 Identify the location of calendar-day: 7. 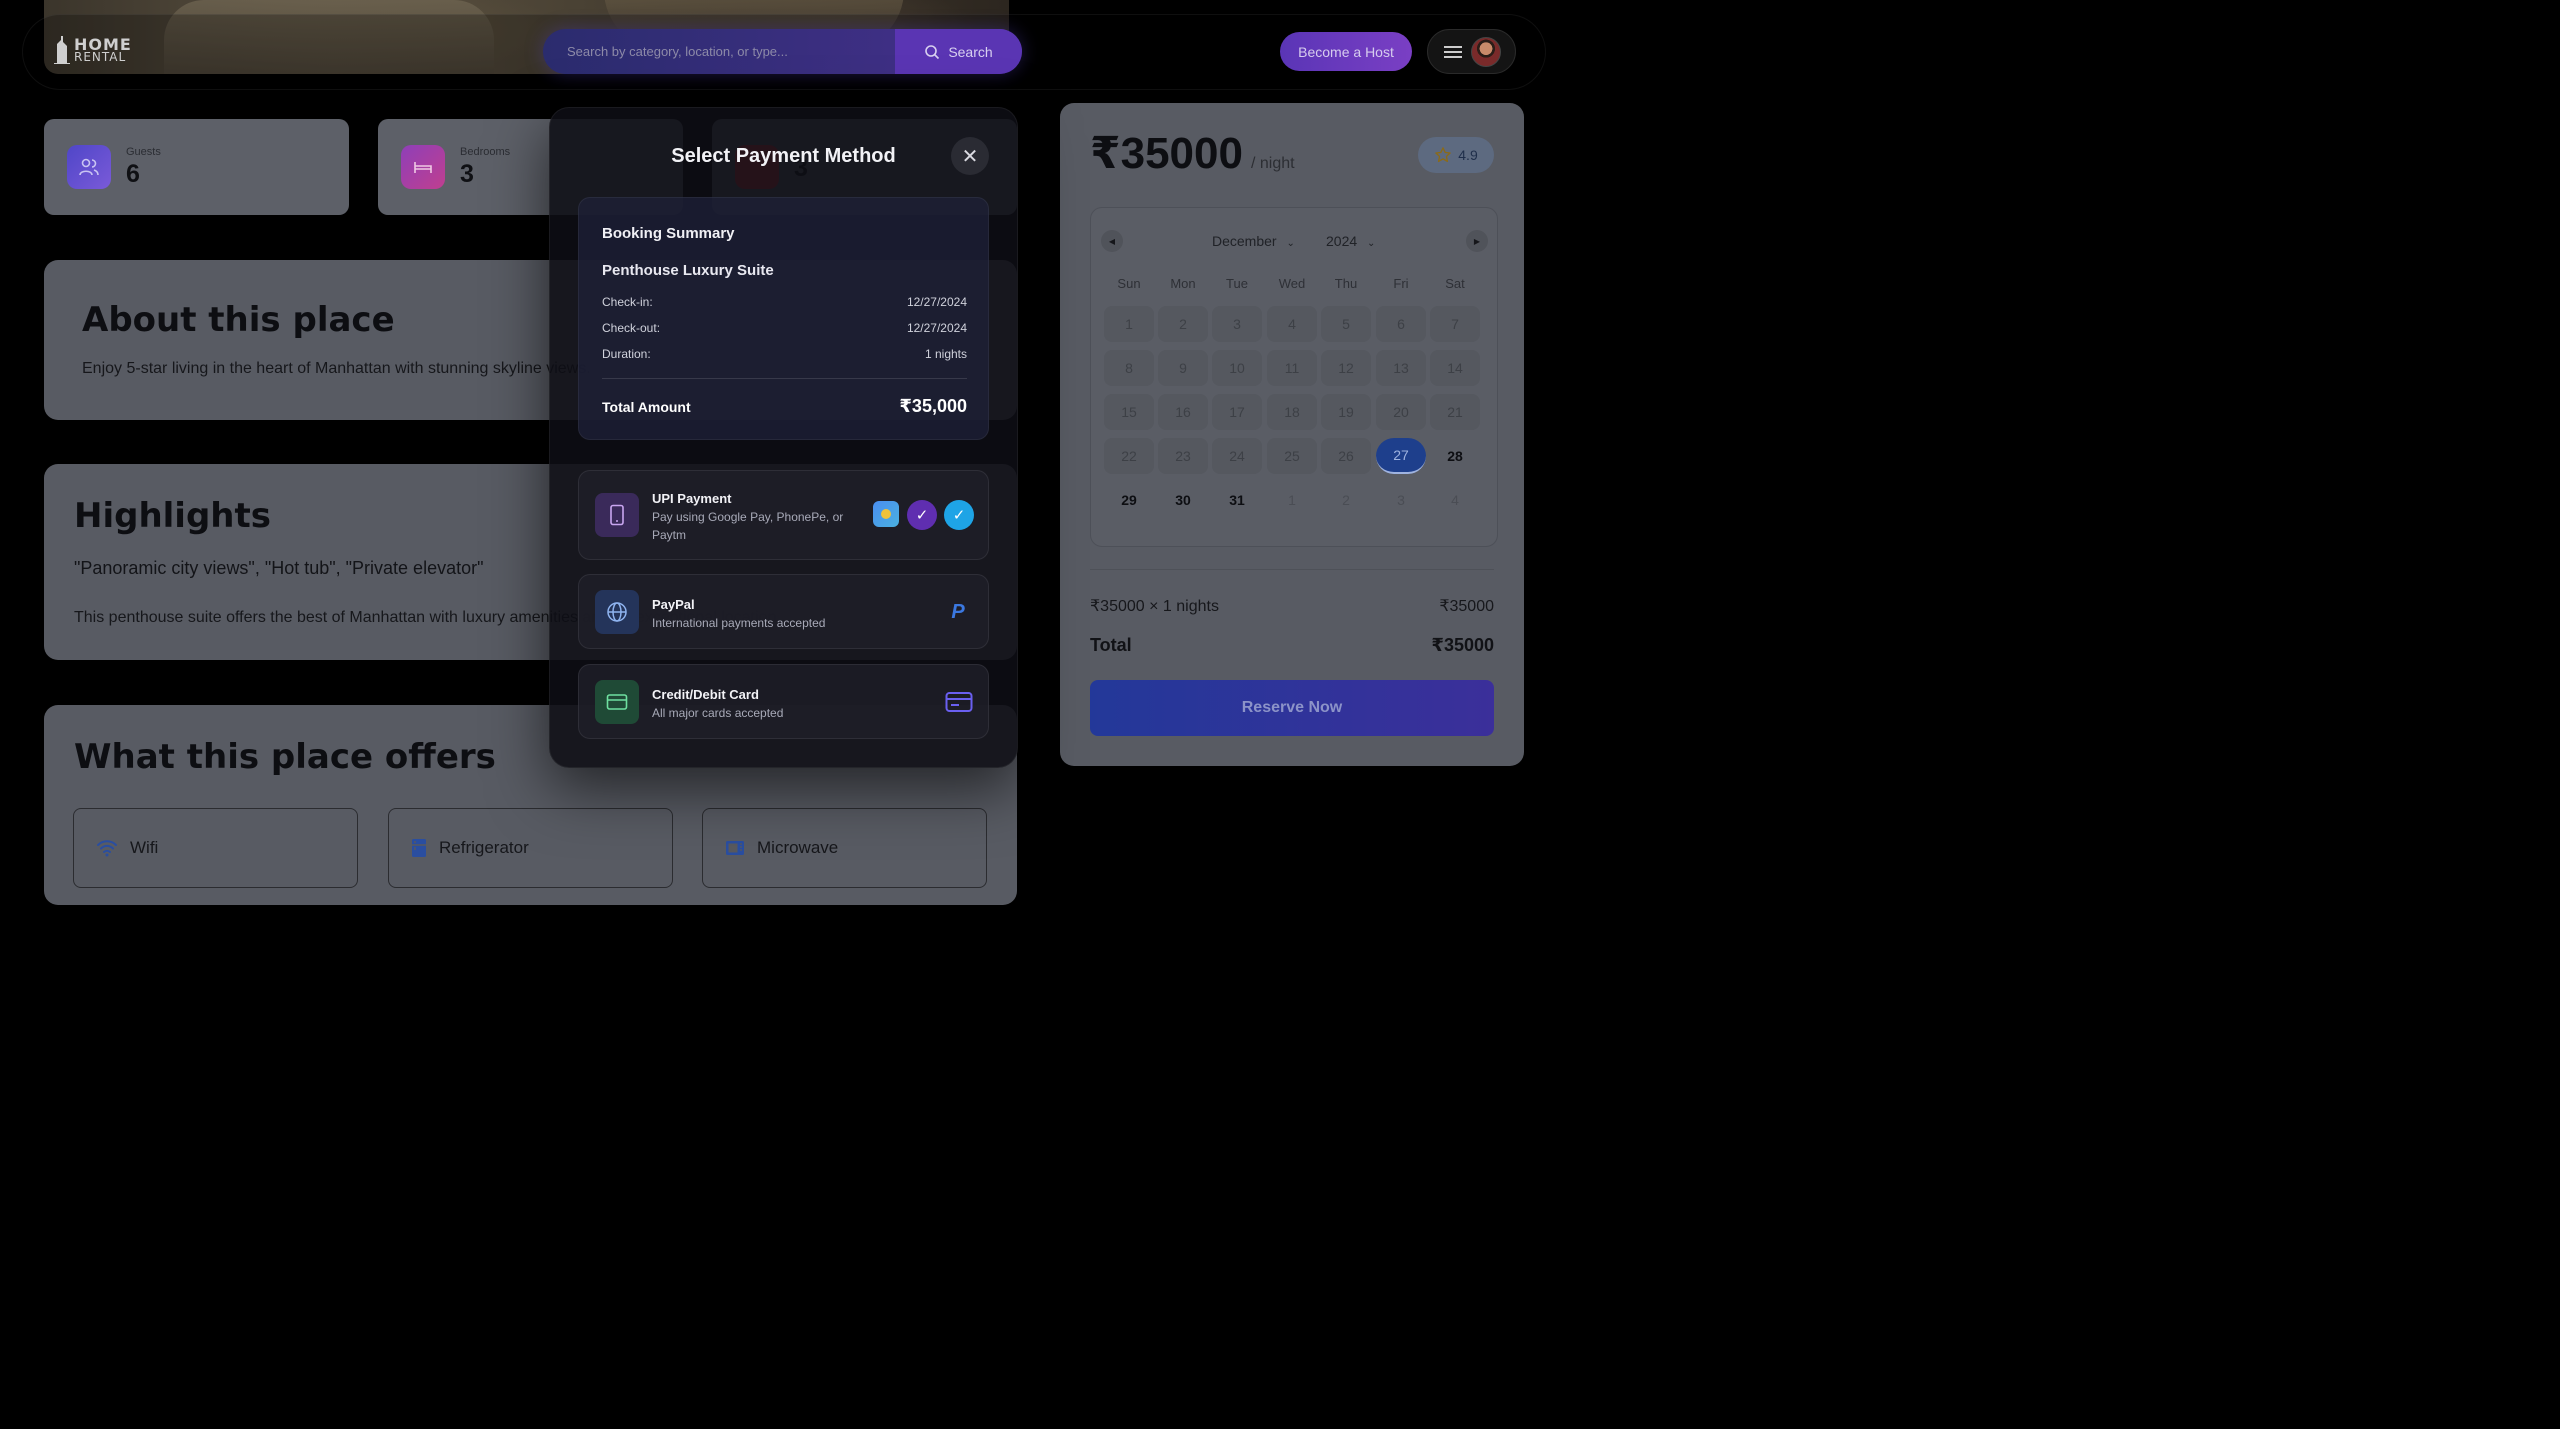
(1455, 324).